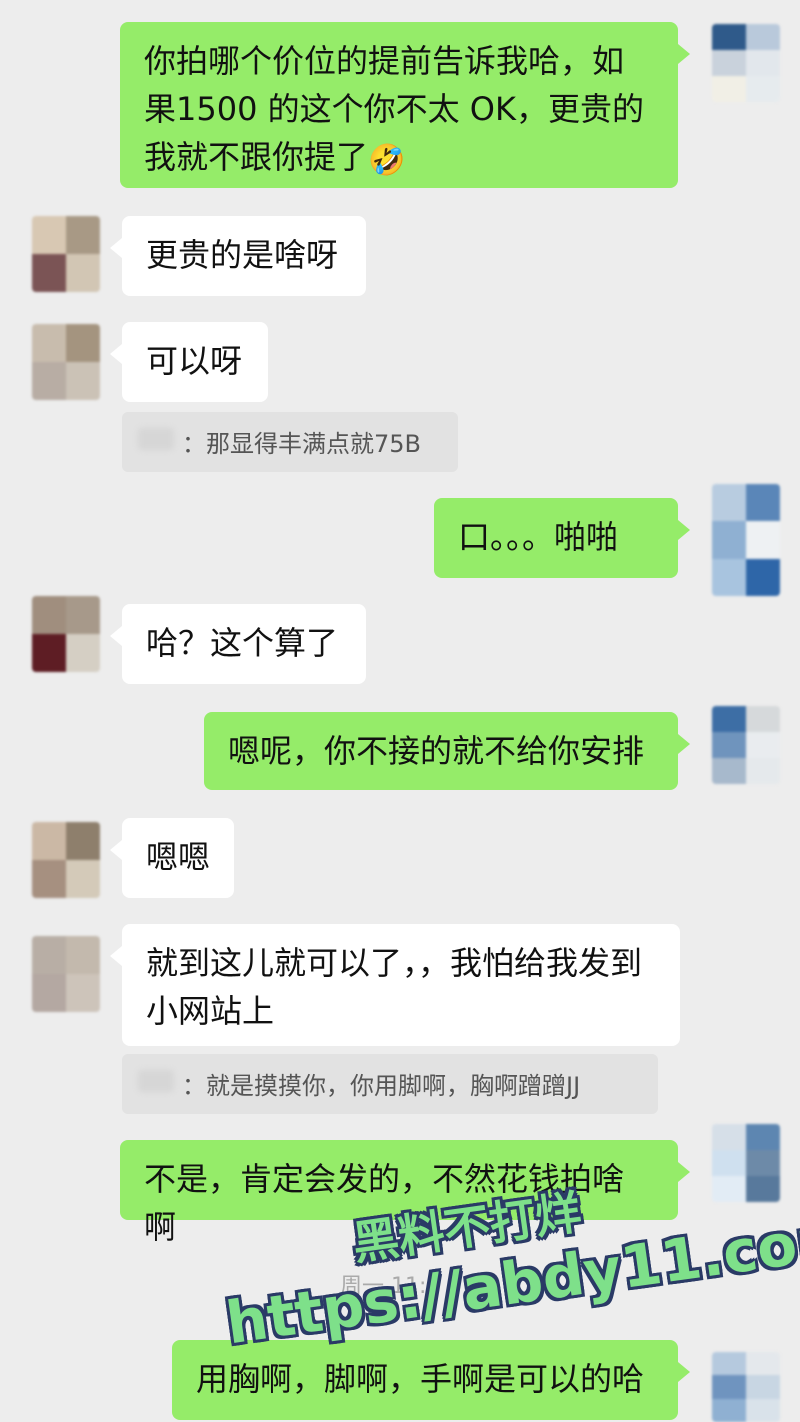  I want to click on message-text: 更贵的是啥呀, so click(242, 255).